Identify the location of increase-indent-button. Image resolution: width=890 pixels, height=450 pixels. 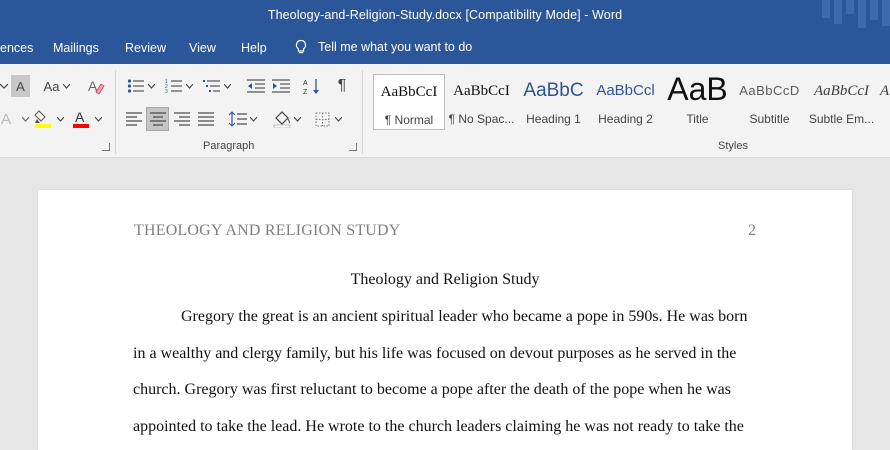
(281, 86).